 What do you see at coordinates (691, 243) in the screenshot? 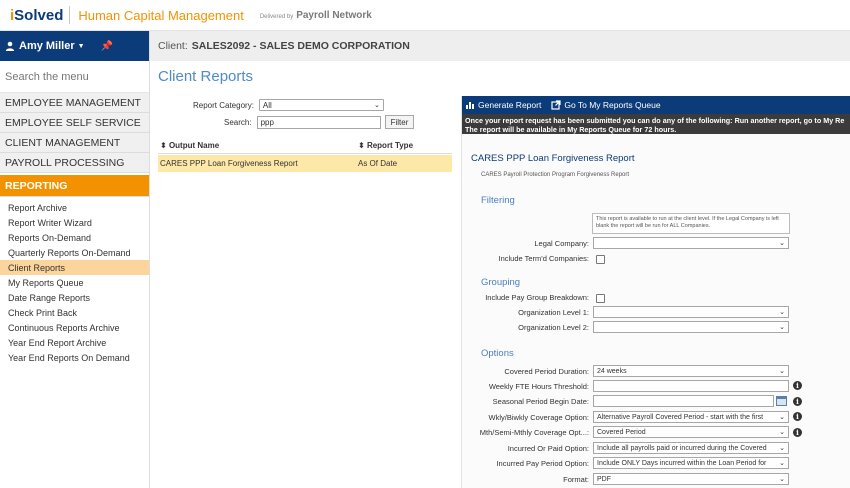
I see `legal-company-select: ⌄` at bounding box center [691, 243].